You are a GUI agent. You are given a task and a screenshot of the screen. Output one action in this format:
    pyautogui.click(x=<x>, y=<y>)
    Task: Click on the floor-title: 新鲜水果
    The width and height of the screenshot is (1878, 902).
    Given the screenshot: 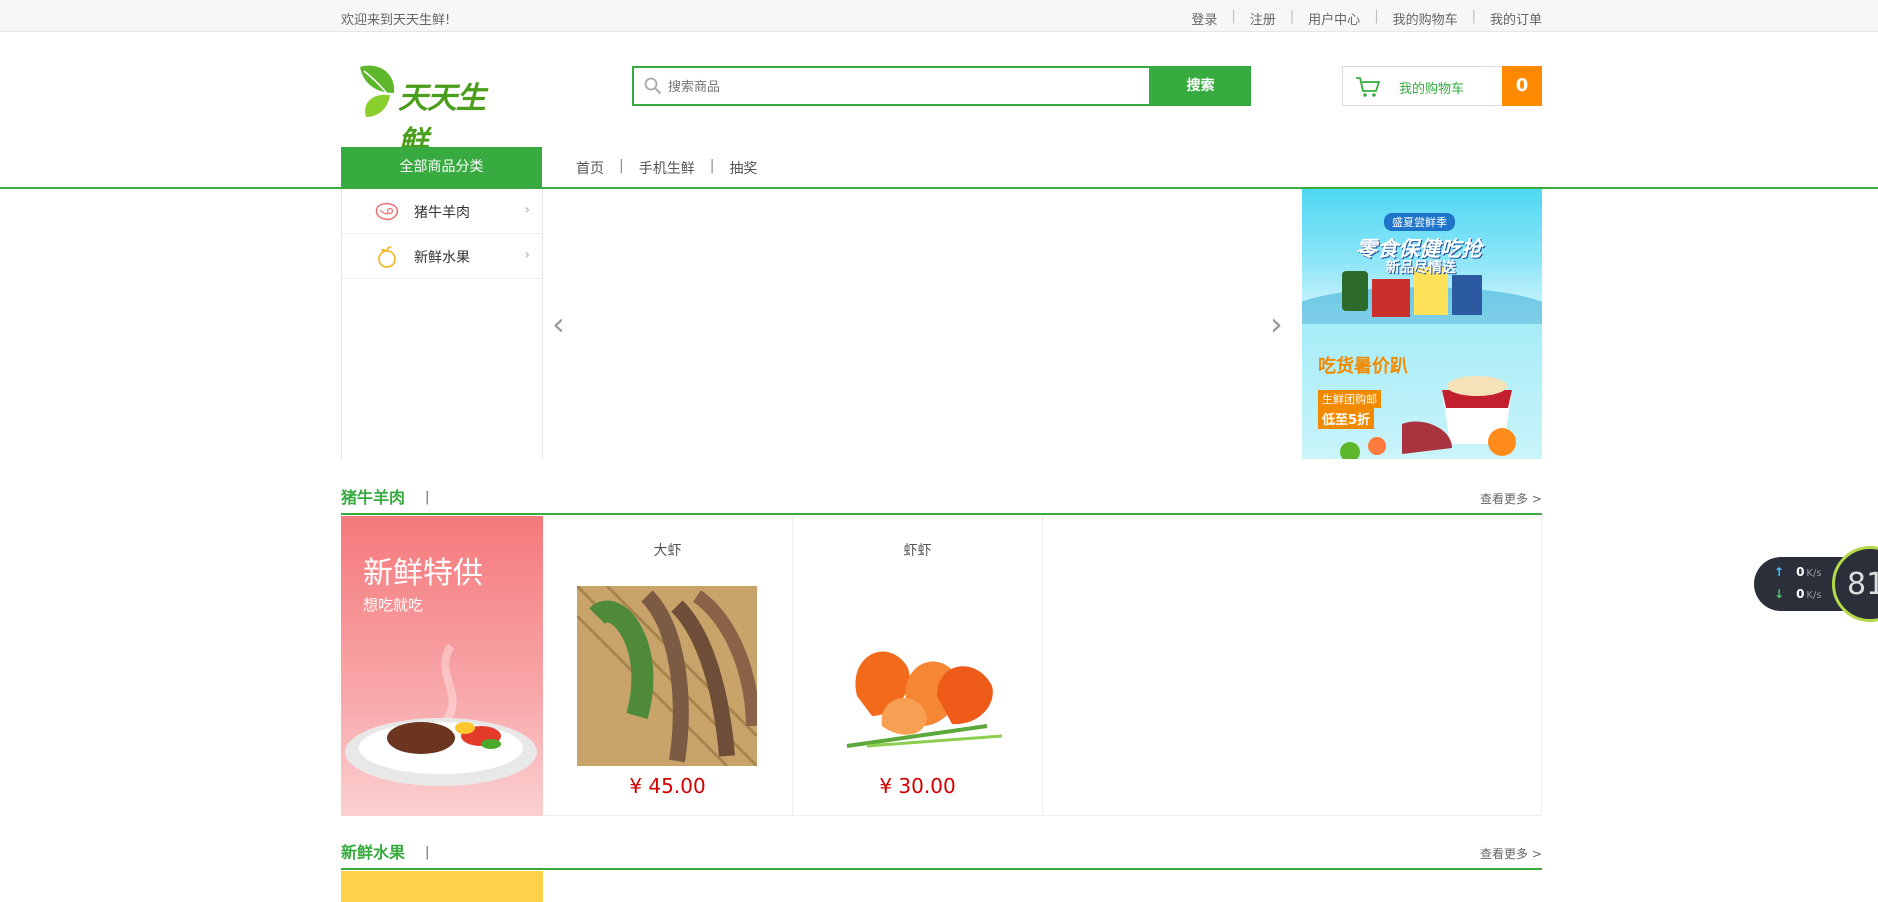 What is the action you would take?
    pyautogui.click(x=373, y=851)
    